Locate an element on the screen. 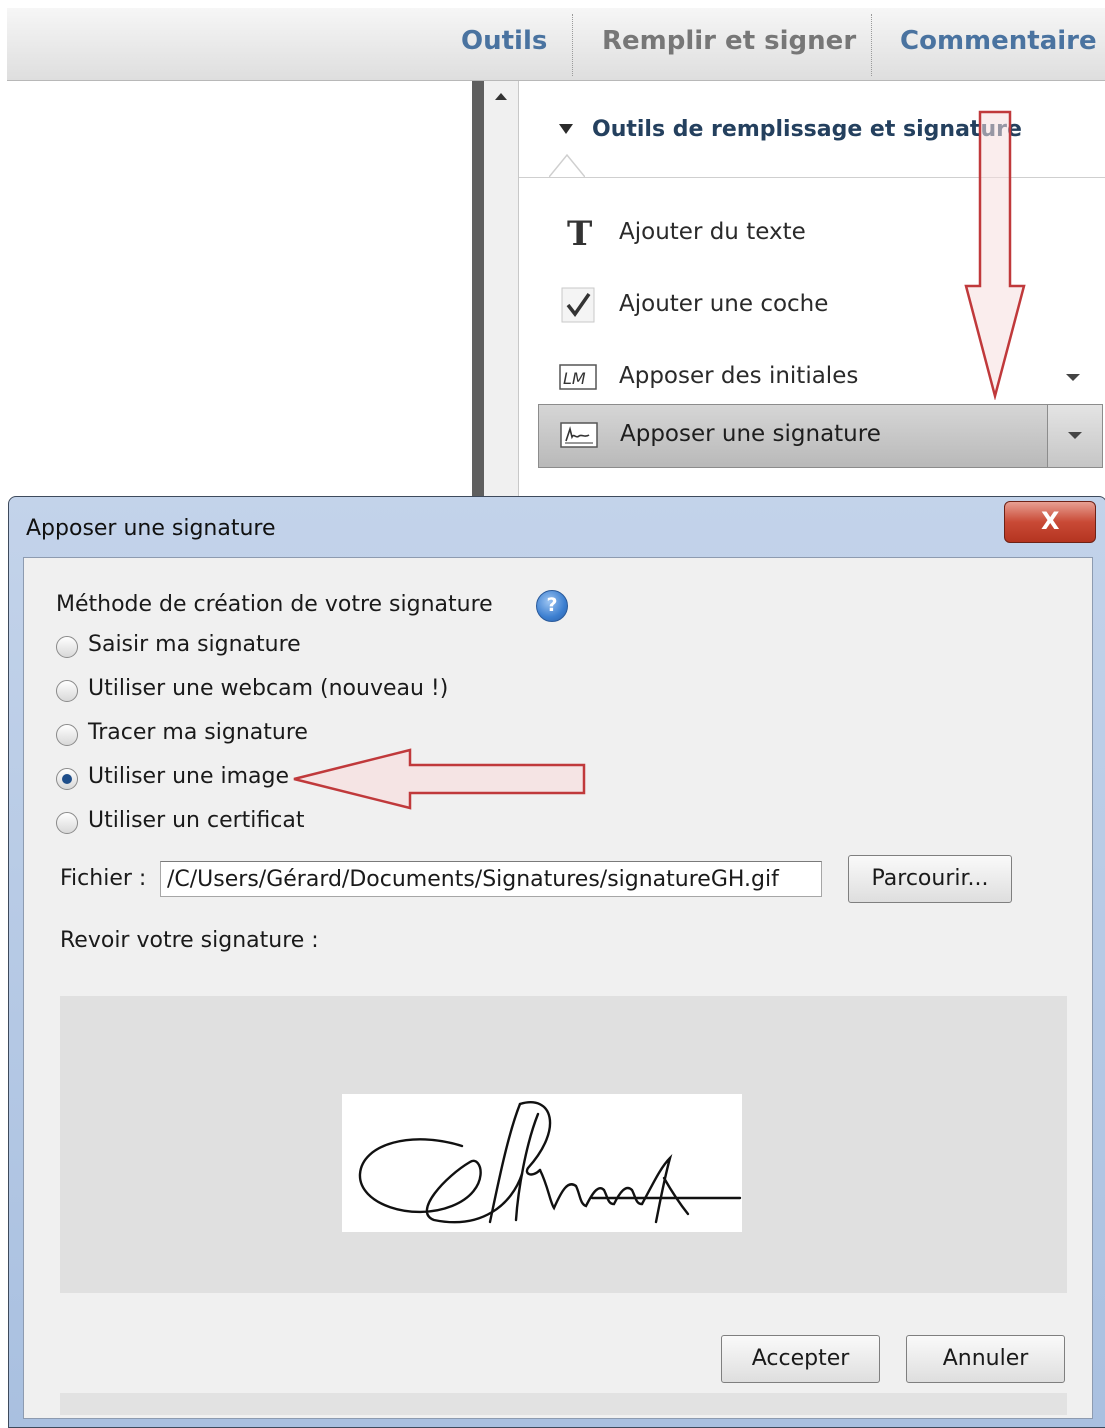  initials-icon: LM is located at coordinates (578, 377).